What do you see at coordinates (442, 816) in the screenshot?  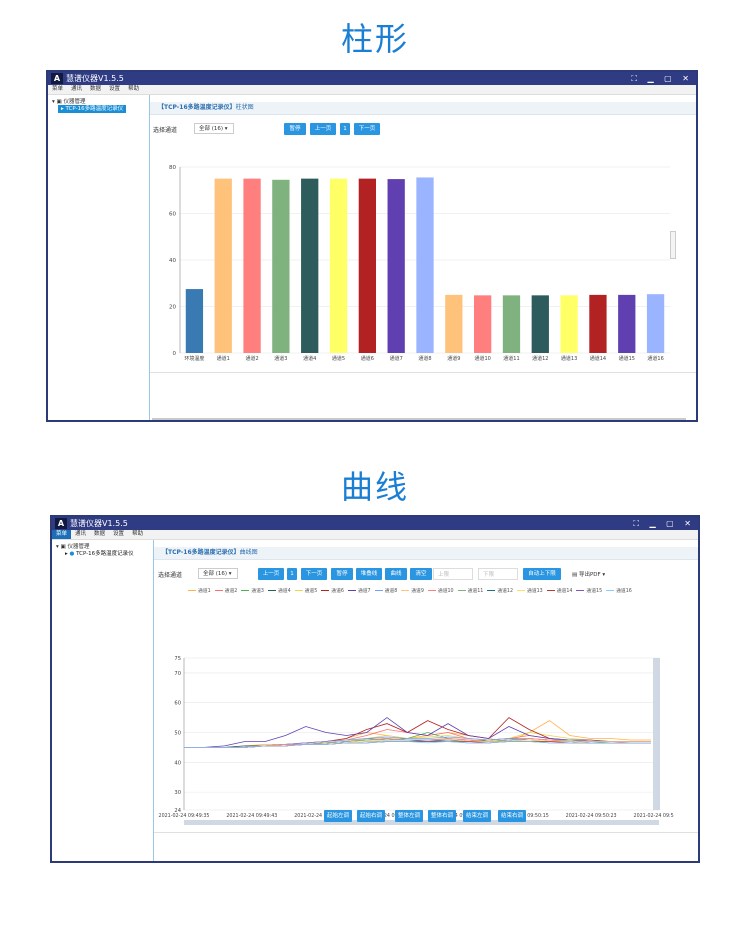 I see `overall-right-button: 整体右调` at bounding box center [442, 816].